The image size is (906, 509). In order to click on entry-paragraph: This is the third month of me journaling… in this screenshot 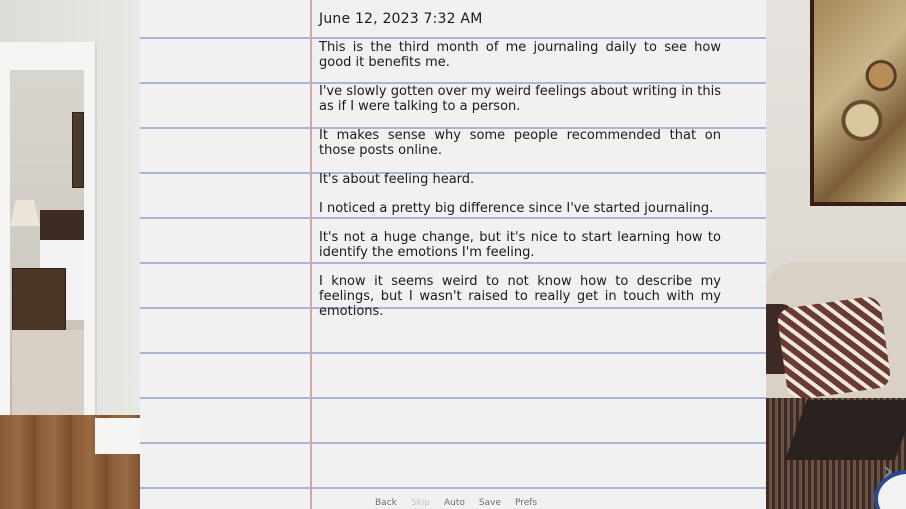, I will do `click(520, 55)`.